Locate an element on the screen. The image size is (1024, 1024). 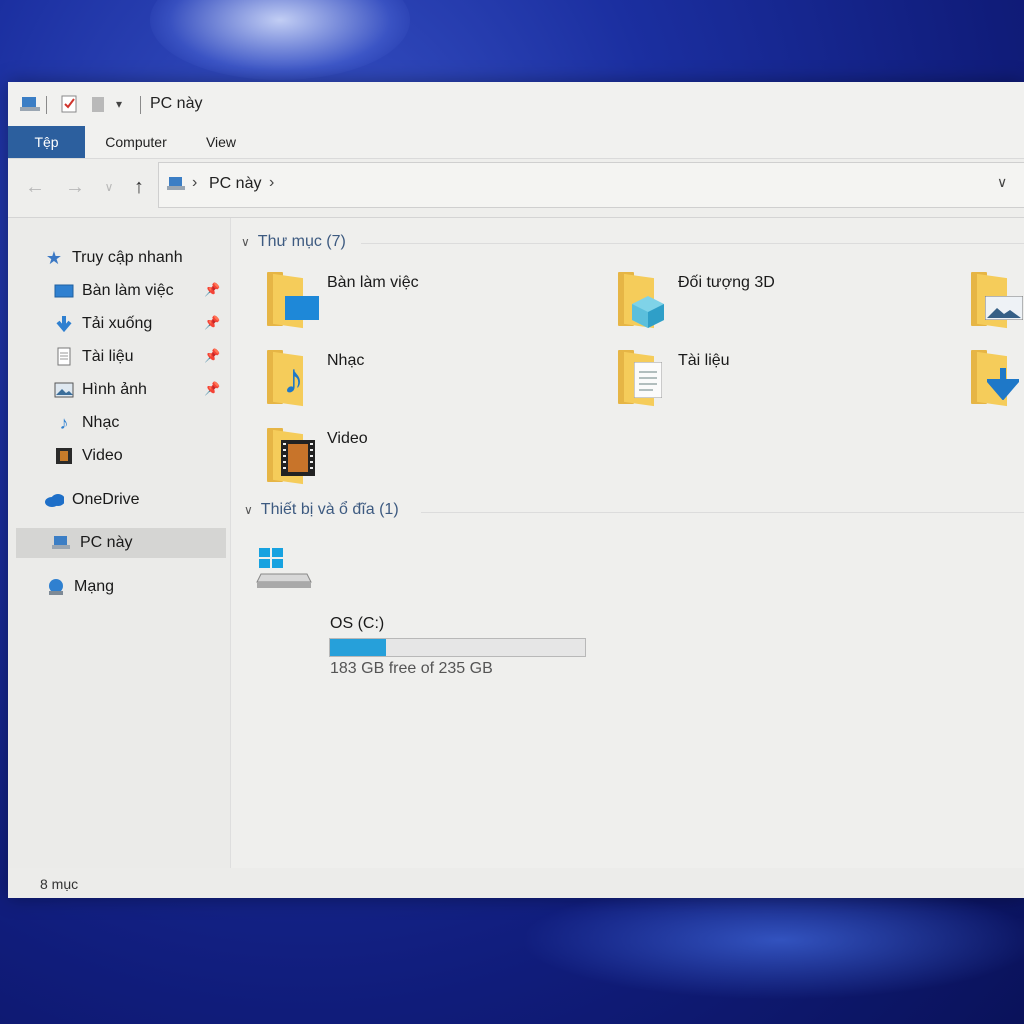
music-icon: ♪ is located at coordinates (64, 422).